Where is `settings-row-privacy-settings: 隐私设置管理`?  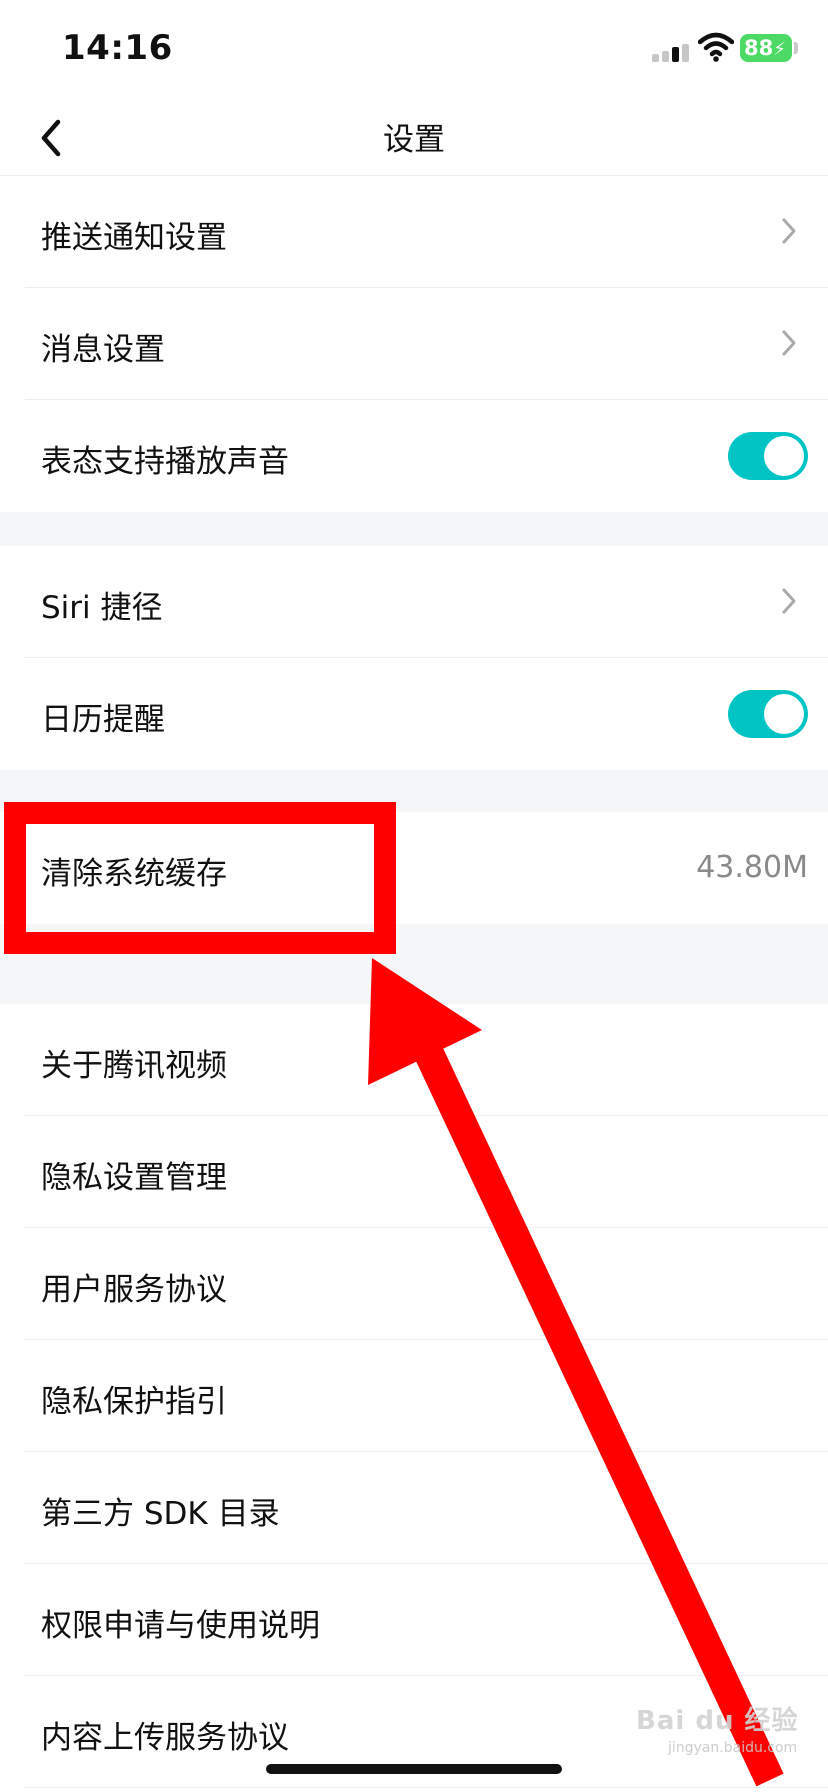
settings-row-privacy-settings: 隐私设置管理 is located at coordinates (426, 1172).